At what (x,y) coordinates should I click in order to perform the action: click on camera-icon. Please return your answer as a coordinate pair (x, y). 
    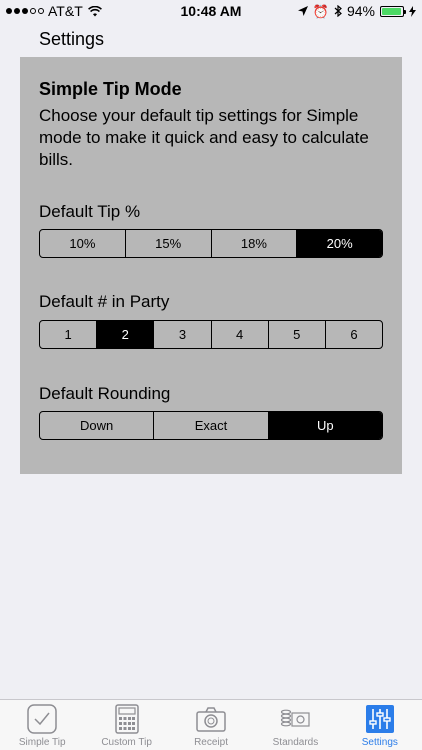
    Looking at the image, I should click on (211, 719).